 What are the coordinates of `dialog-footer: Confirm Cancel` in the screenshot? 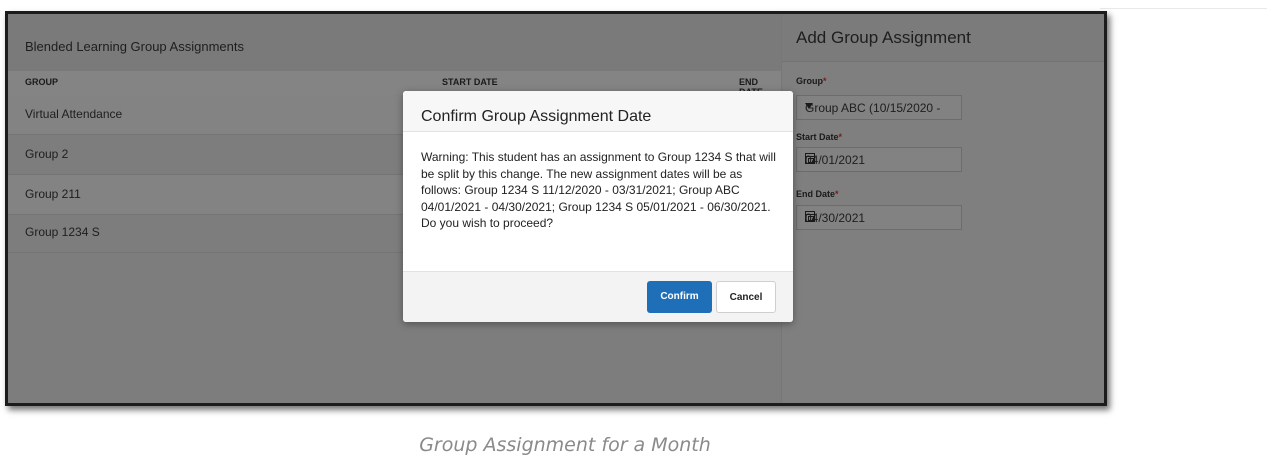 It's located at (598, 296).